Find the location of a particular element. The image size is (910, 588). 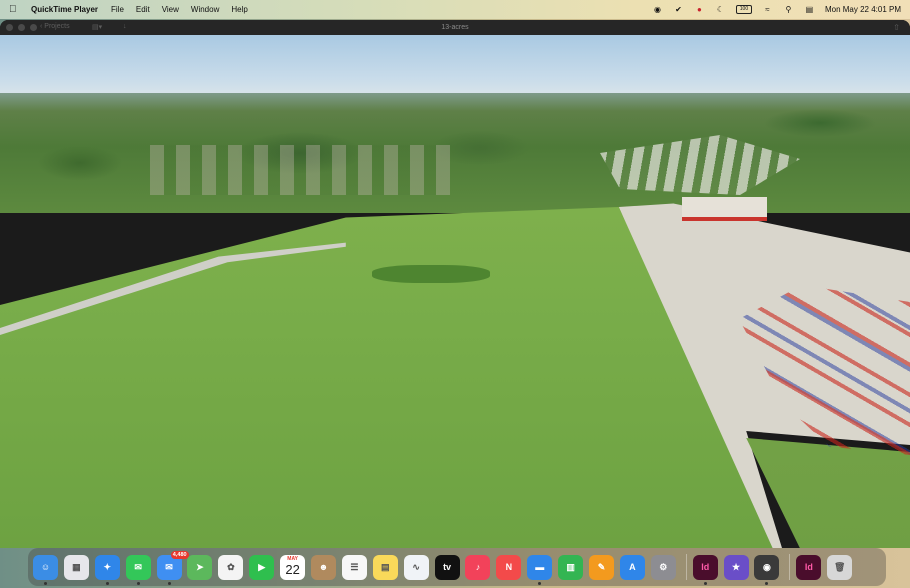

dock-contacts-icon: ☻ is located at coordinates (324, 567).